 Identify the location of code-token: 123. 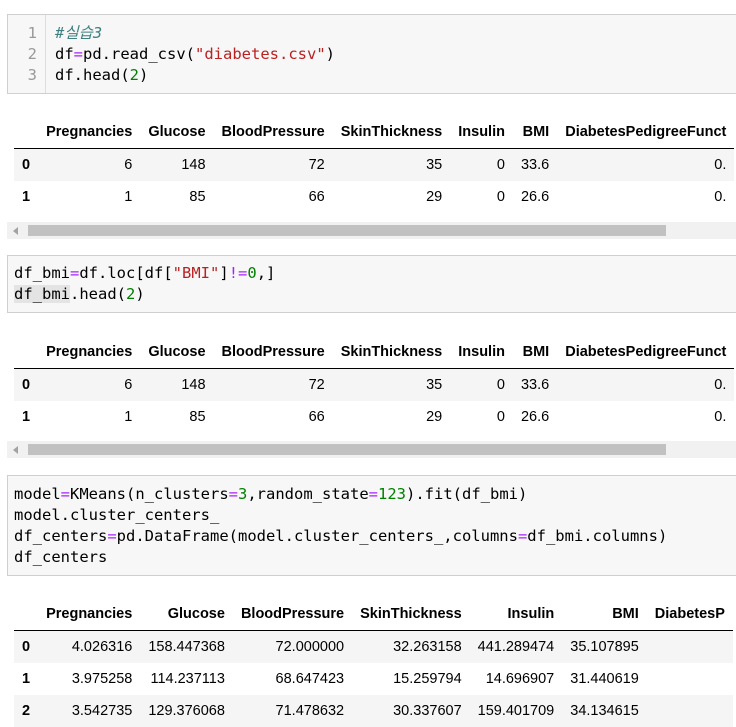
(392, 494).